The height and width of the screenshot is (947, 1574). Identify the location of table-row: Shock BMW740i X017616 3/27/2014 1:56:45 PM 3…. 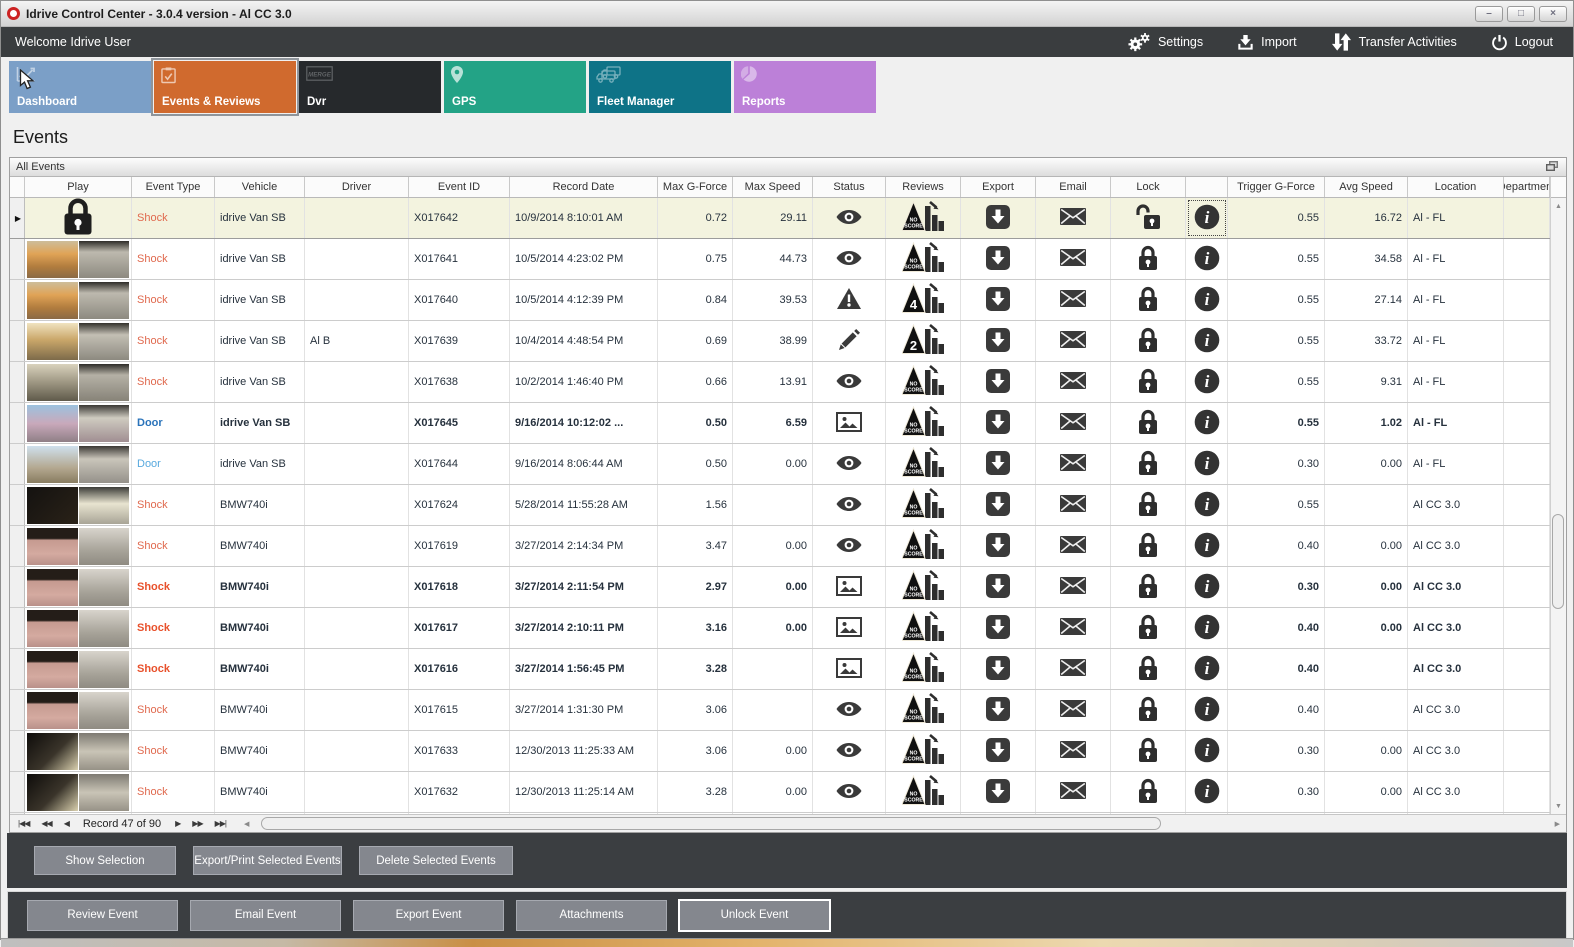
(780, 669).